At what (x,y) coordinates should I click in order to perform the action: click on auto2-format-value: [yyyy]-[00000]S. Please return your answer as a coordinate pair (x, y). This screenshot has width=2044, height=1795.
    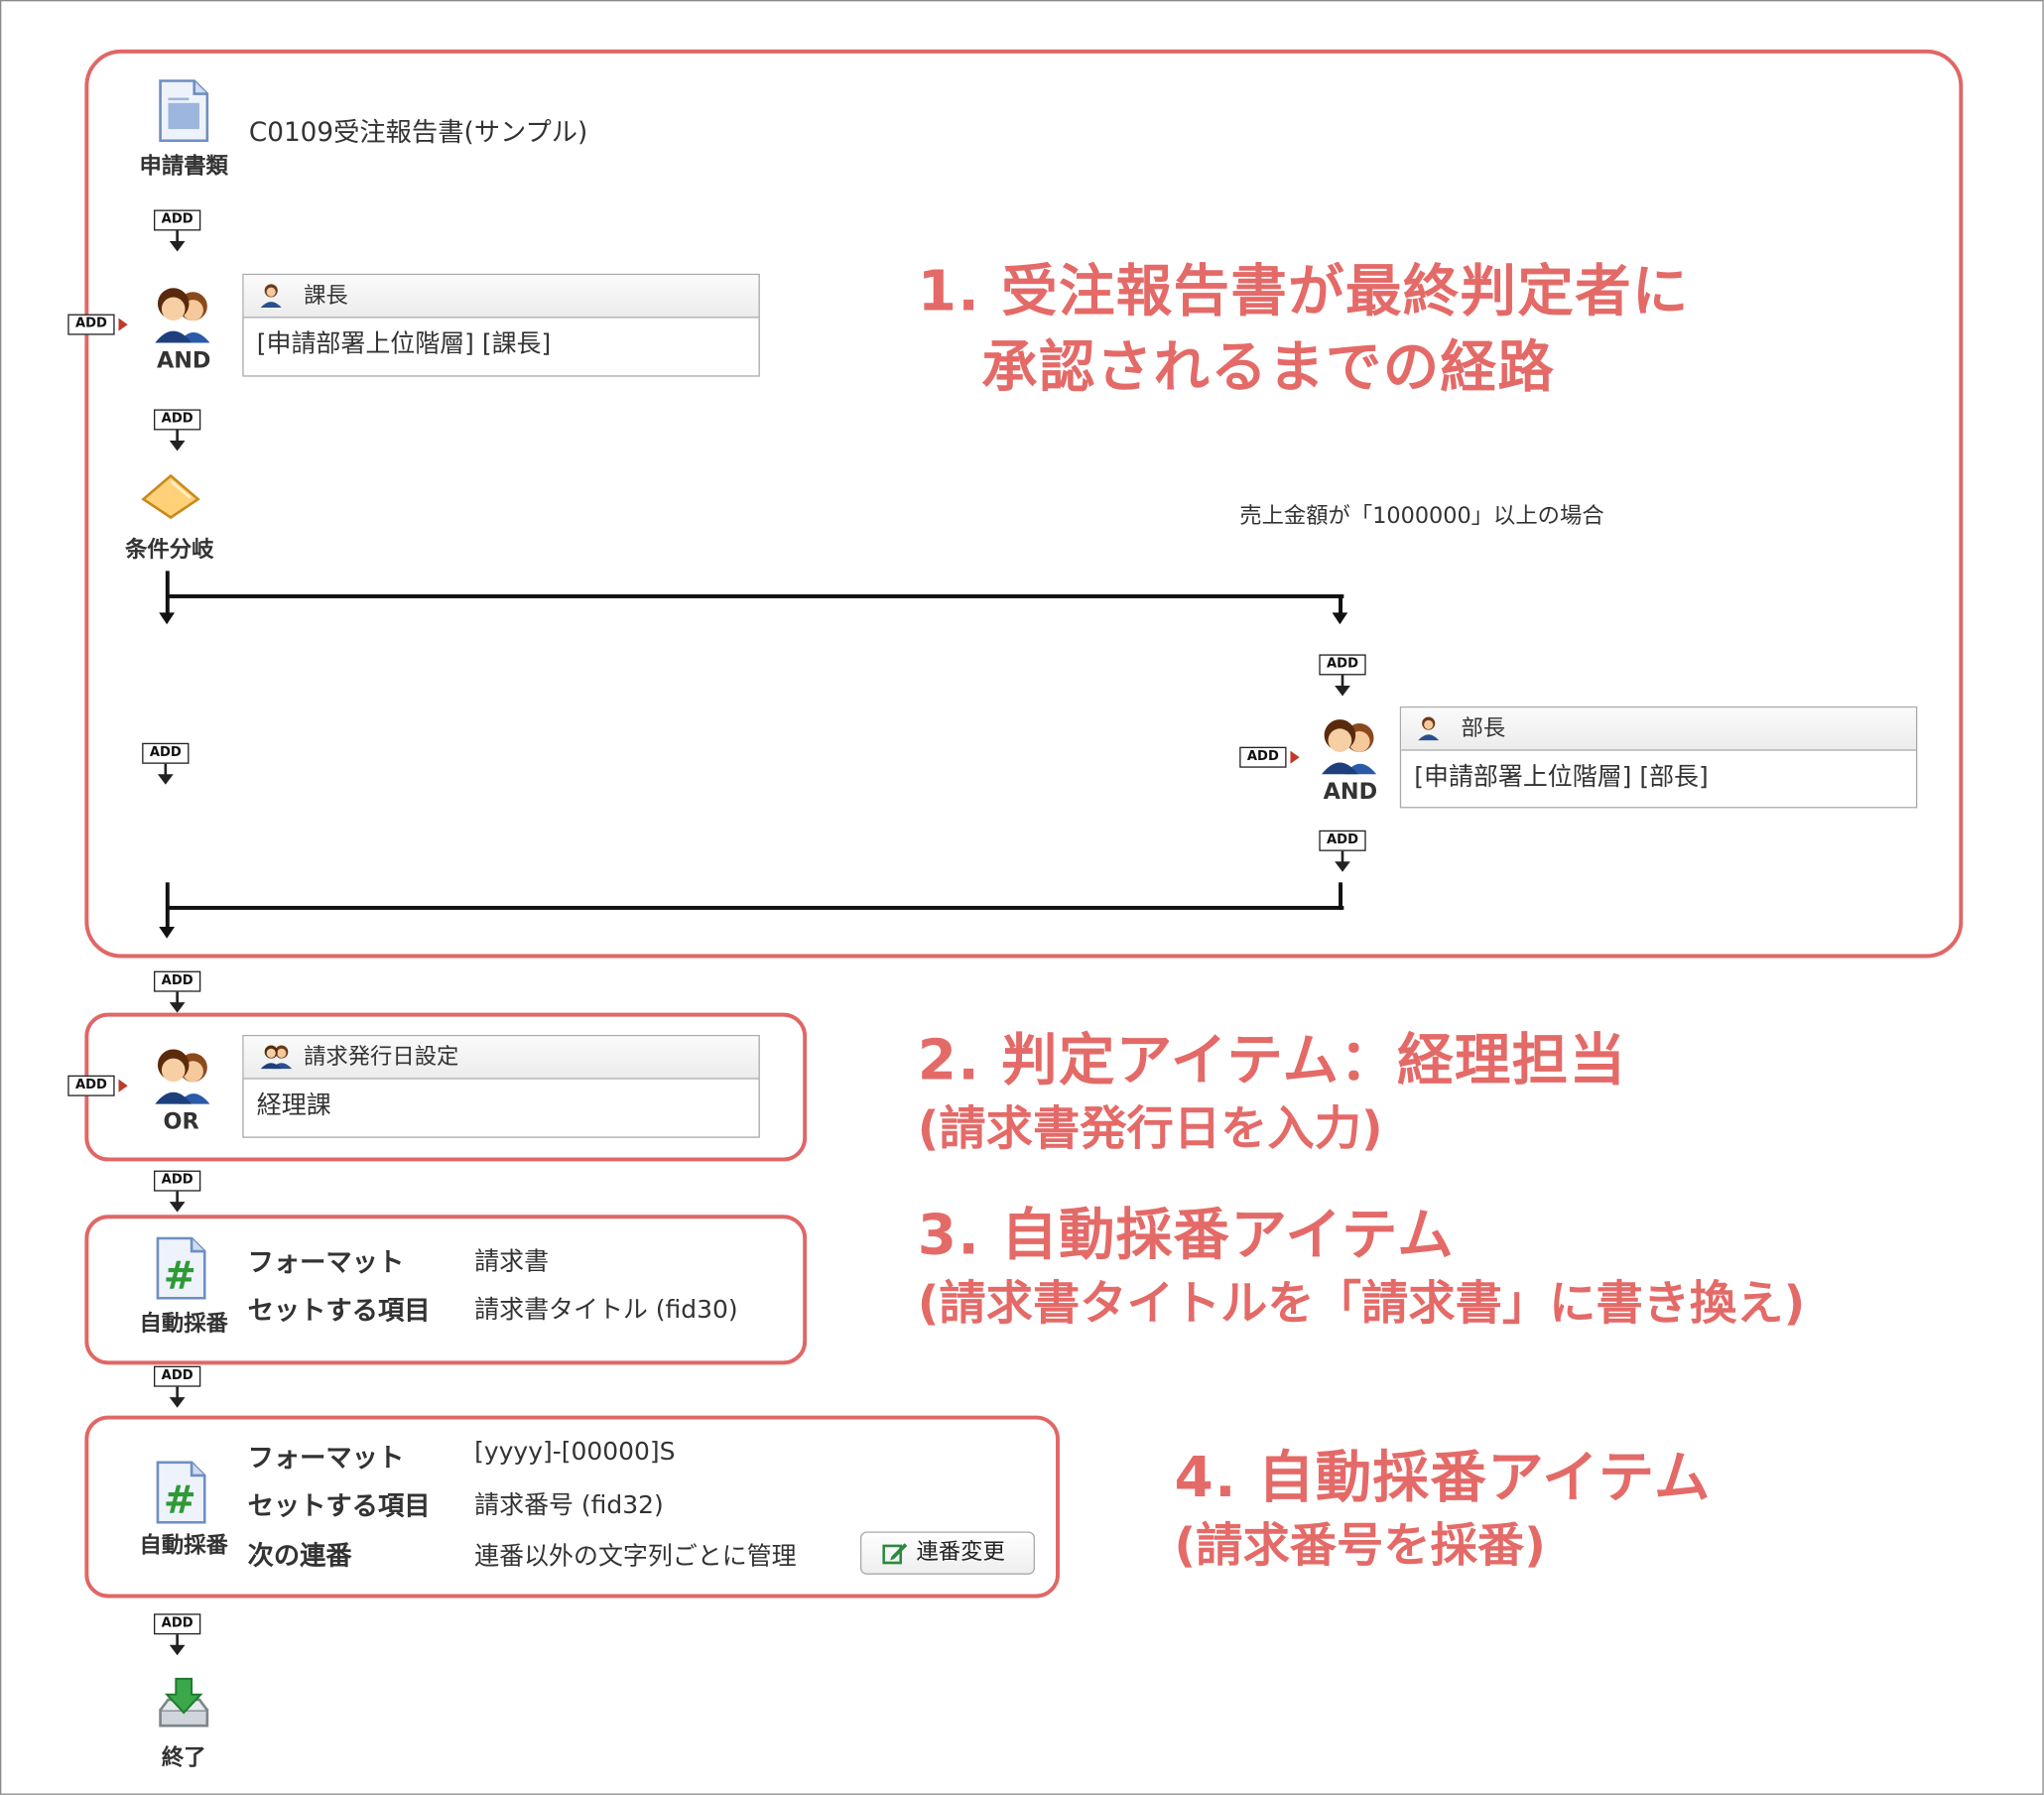
    Looking at the image, I should click on (575, 1452).